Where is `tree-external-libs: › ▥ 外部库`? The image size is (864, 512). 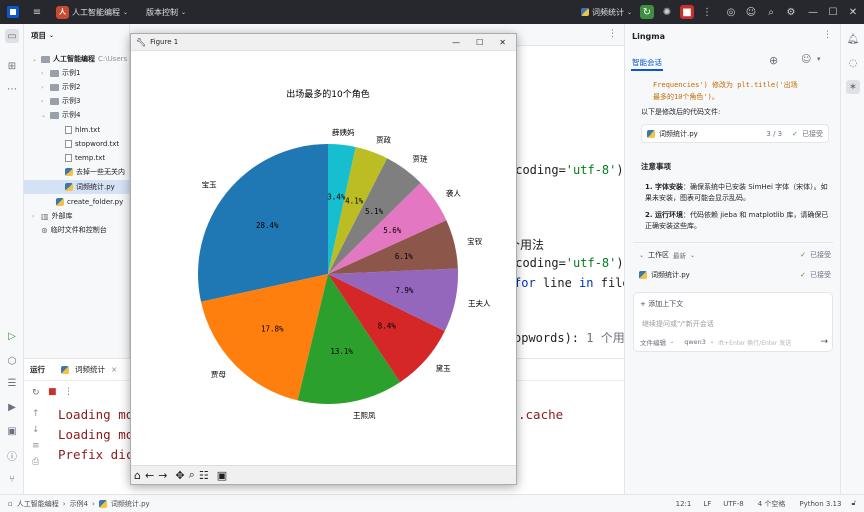 tree-external-libs: › ▥ 外部库 is located at coordinates (77, 216).